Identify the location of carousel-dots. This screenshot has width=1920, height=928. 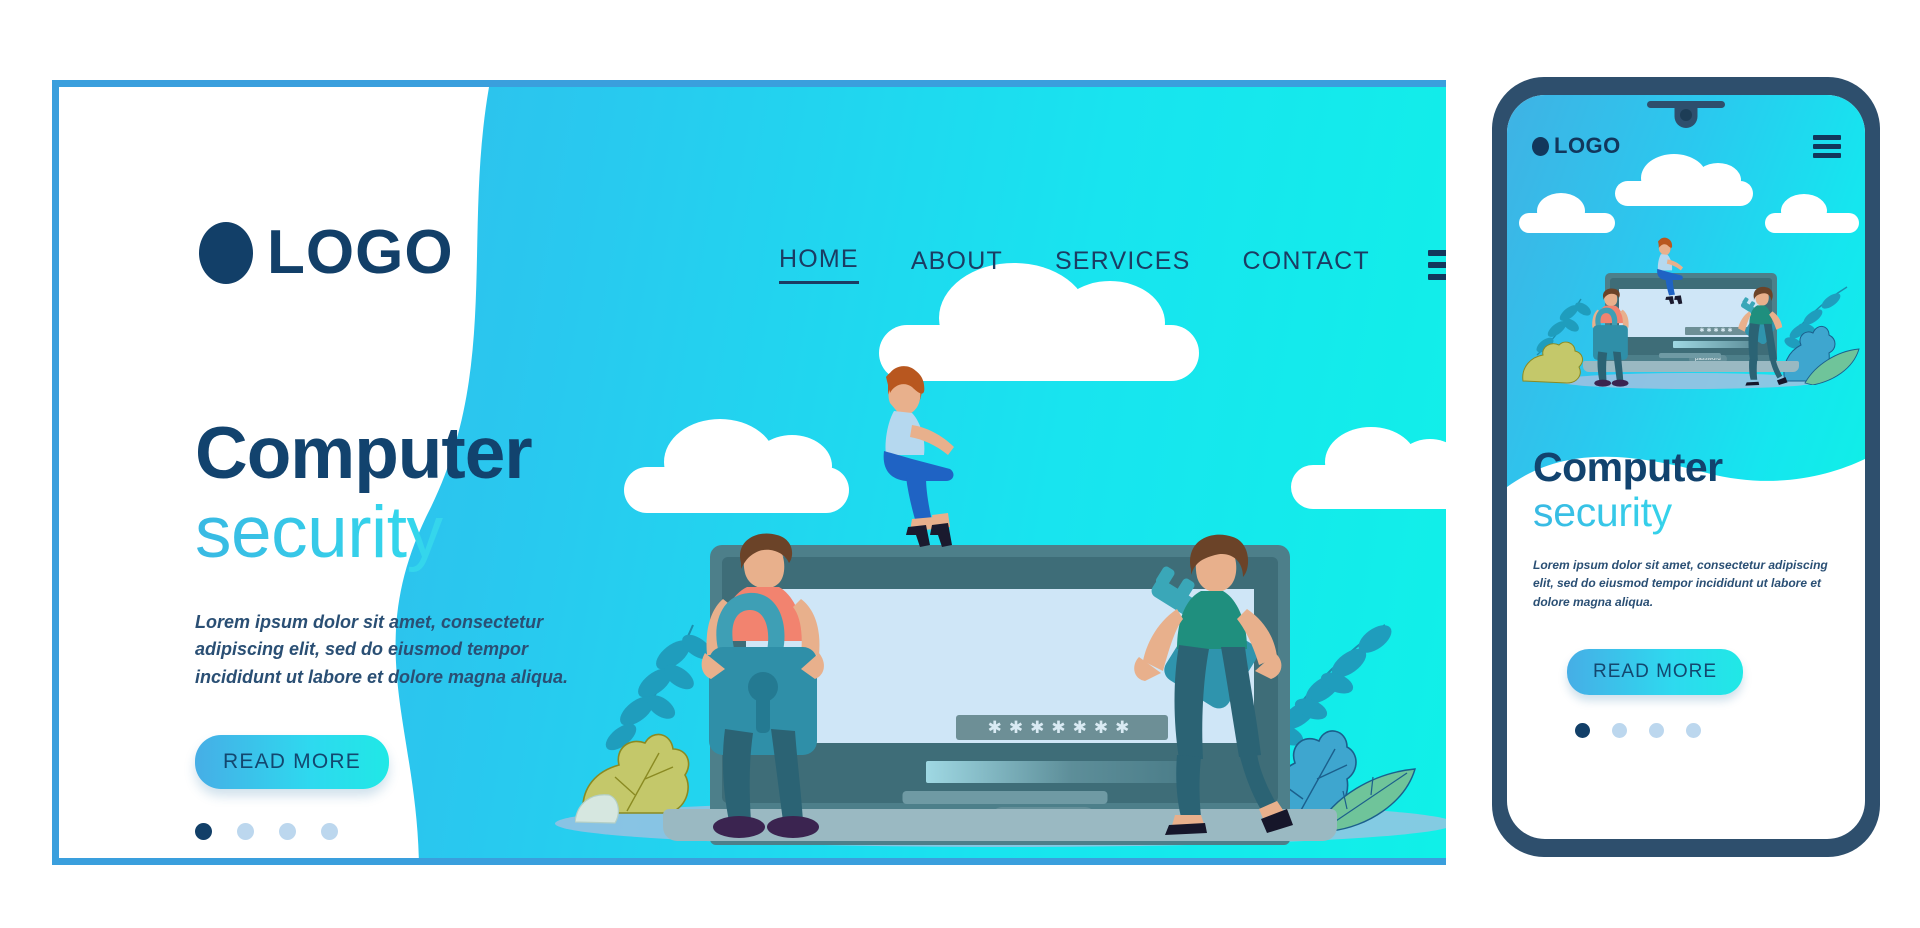
(405, 831).